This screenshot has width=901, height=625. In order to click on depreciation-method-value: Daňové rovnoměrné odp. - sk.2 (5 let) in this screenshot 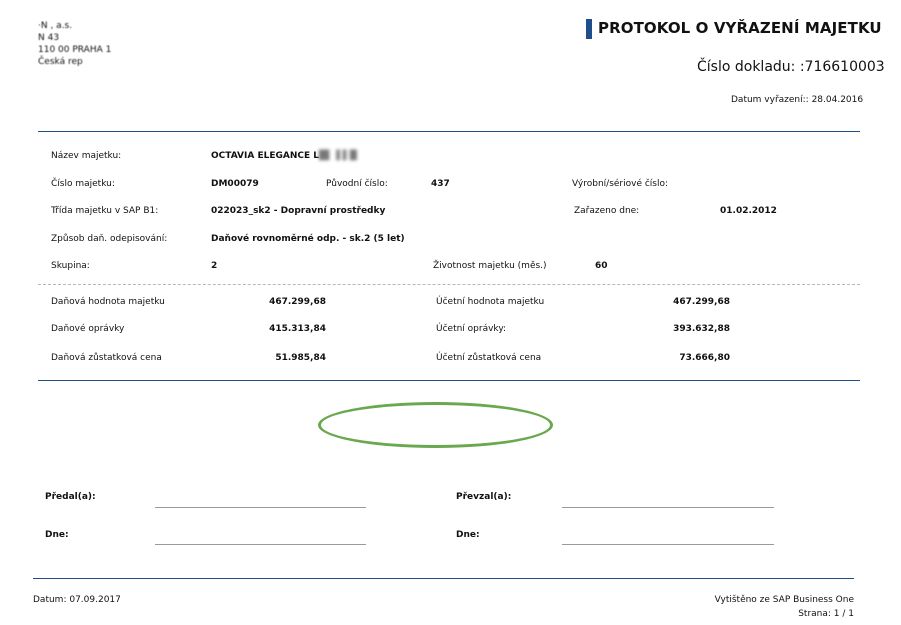, I will do `click(308, 239)`.